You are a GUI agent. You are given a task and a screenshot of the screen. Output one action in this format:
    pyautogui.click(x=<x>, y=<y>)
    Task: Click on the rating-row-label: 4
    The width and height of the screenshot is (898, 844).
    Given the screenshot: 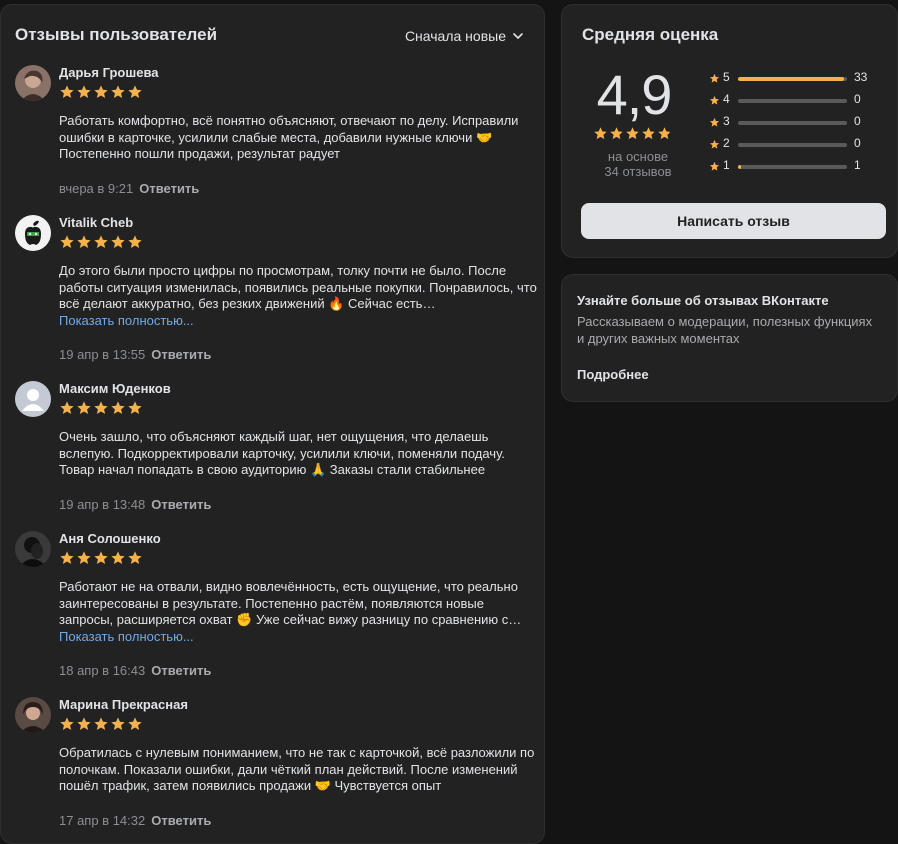 What is the action you would take?
    pyautogui.click(x=726, y=99)
    